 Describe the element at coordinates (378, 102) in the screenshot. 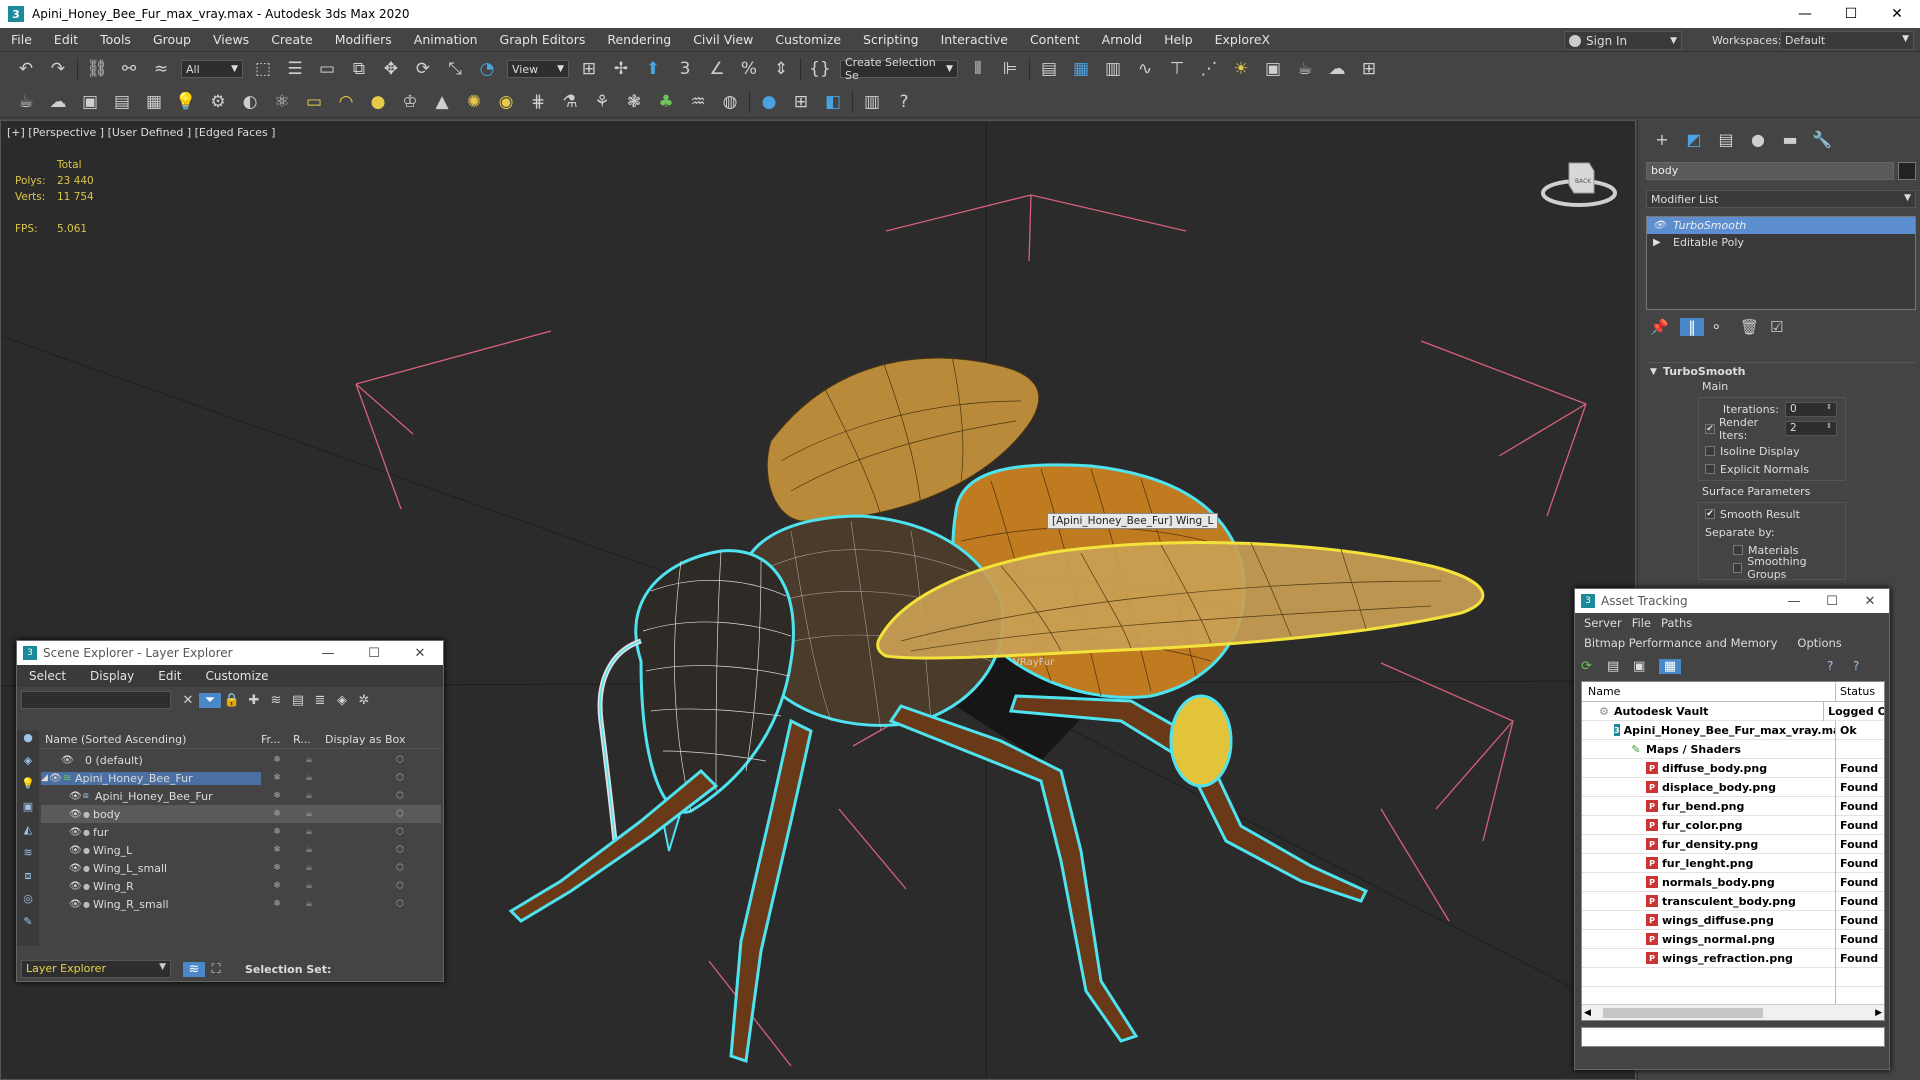

I see `vray-sphere-light-icon: ●` at that location.